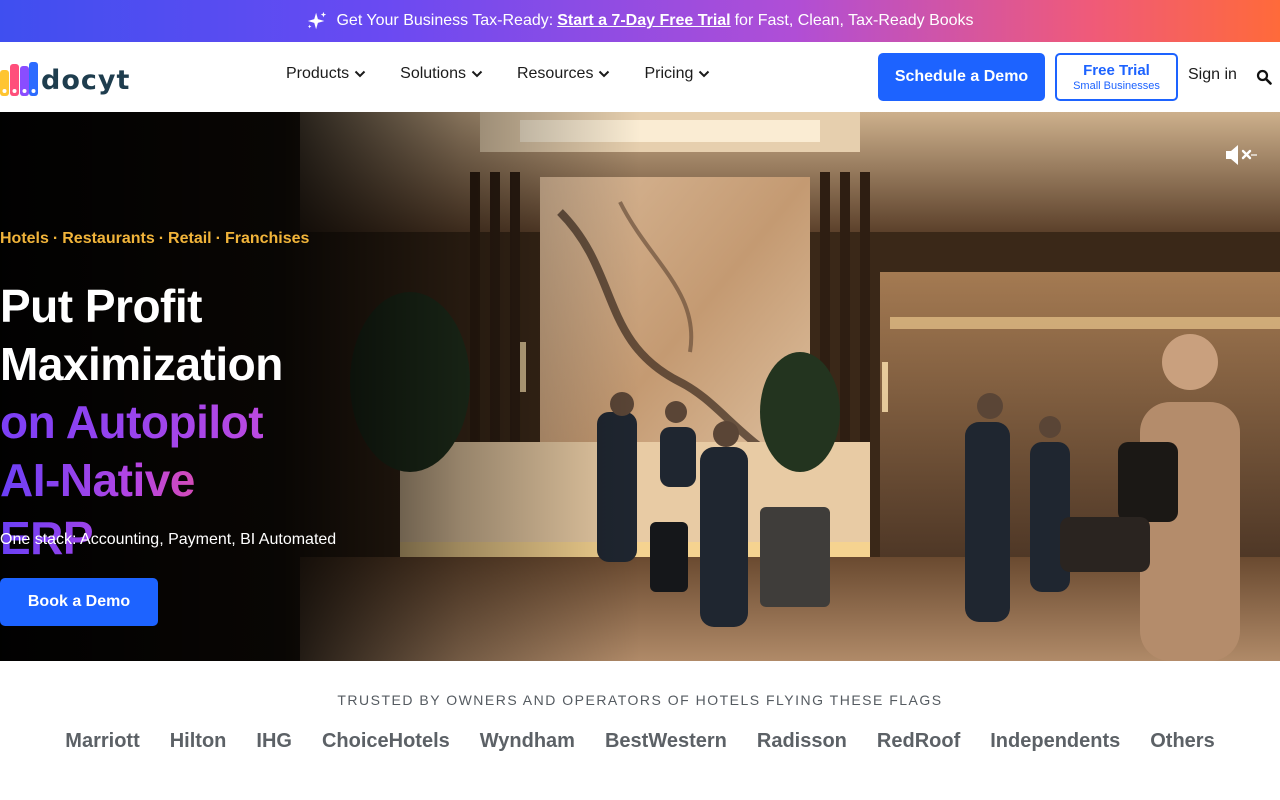  I want to click on promo-prefix: Get Your Business Tax-Ready:, so click(445, 20).